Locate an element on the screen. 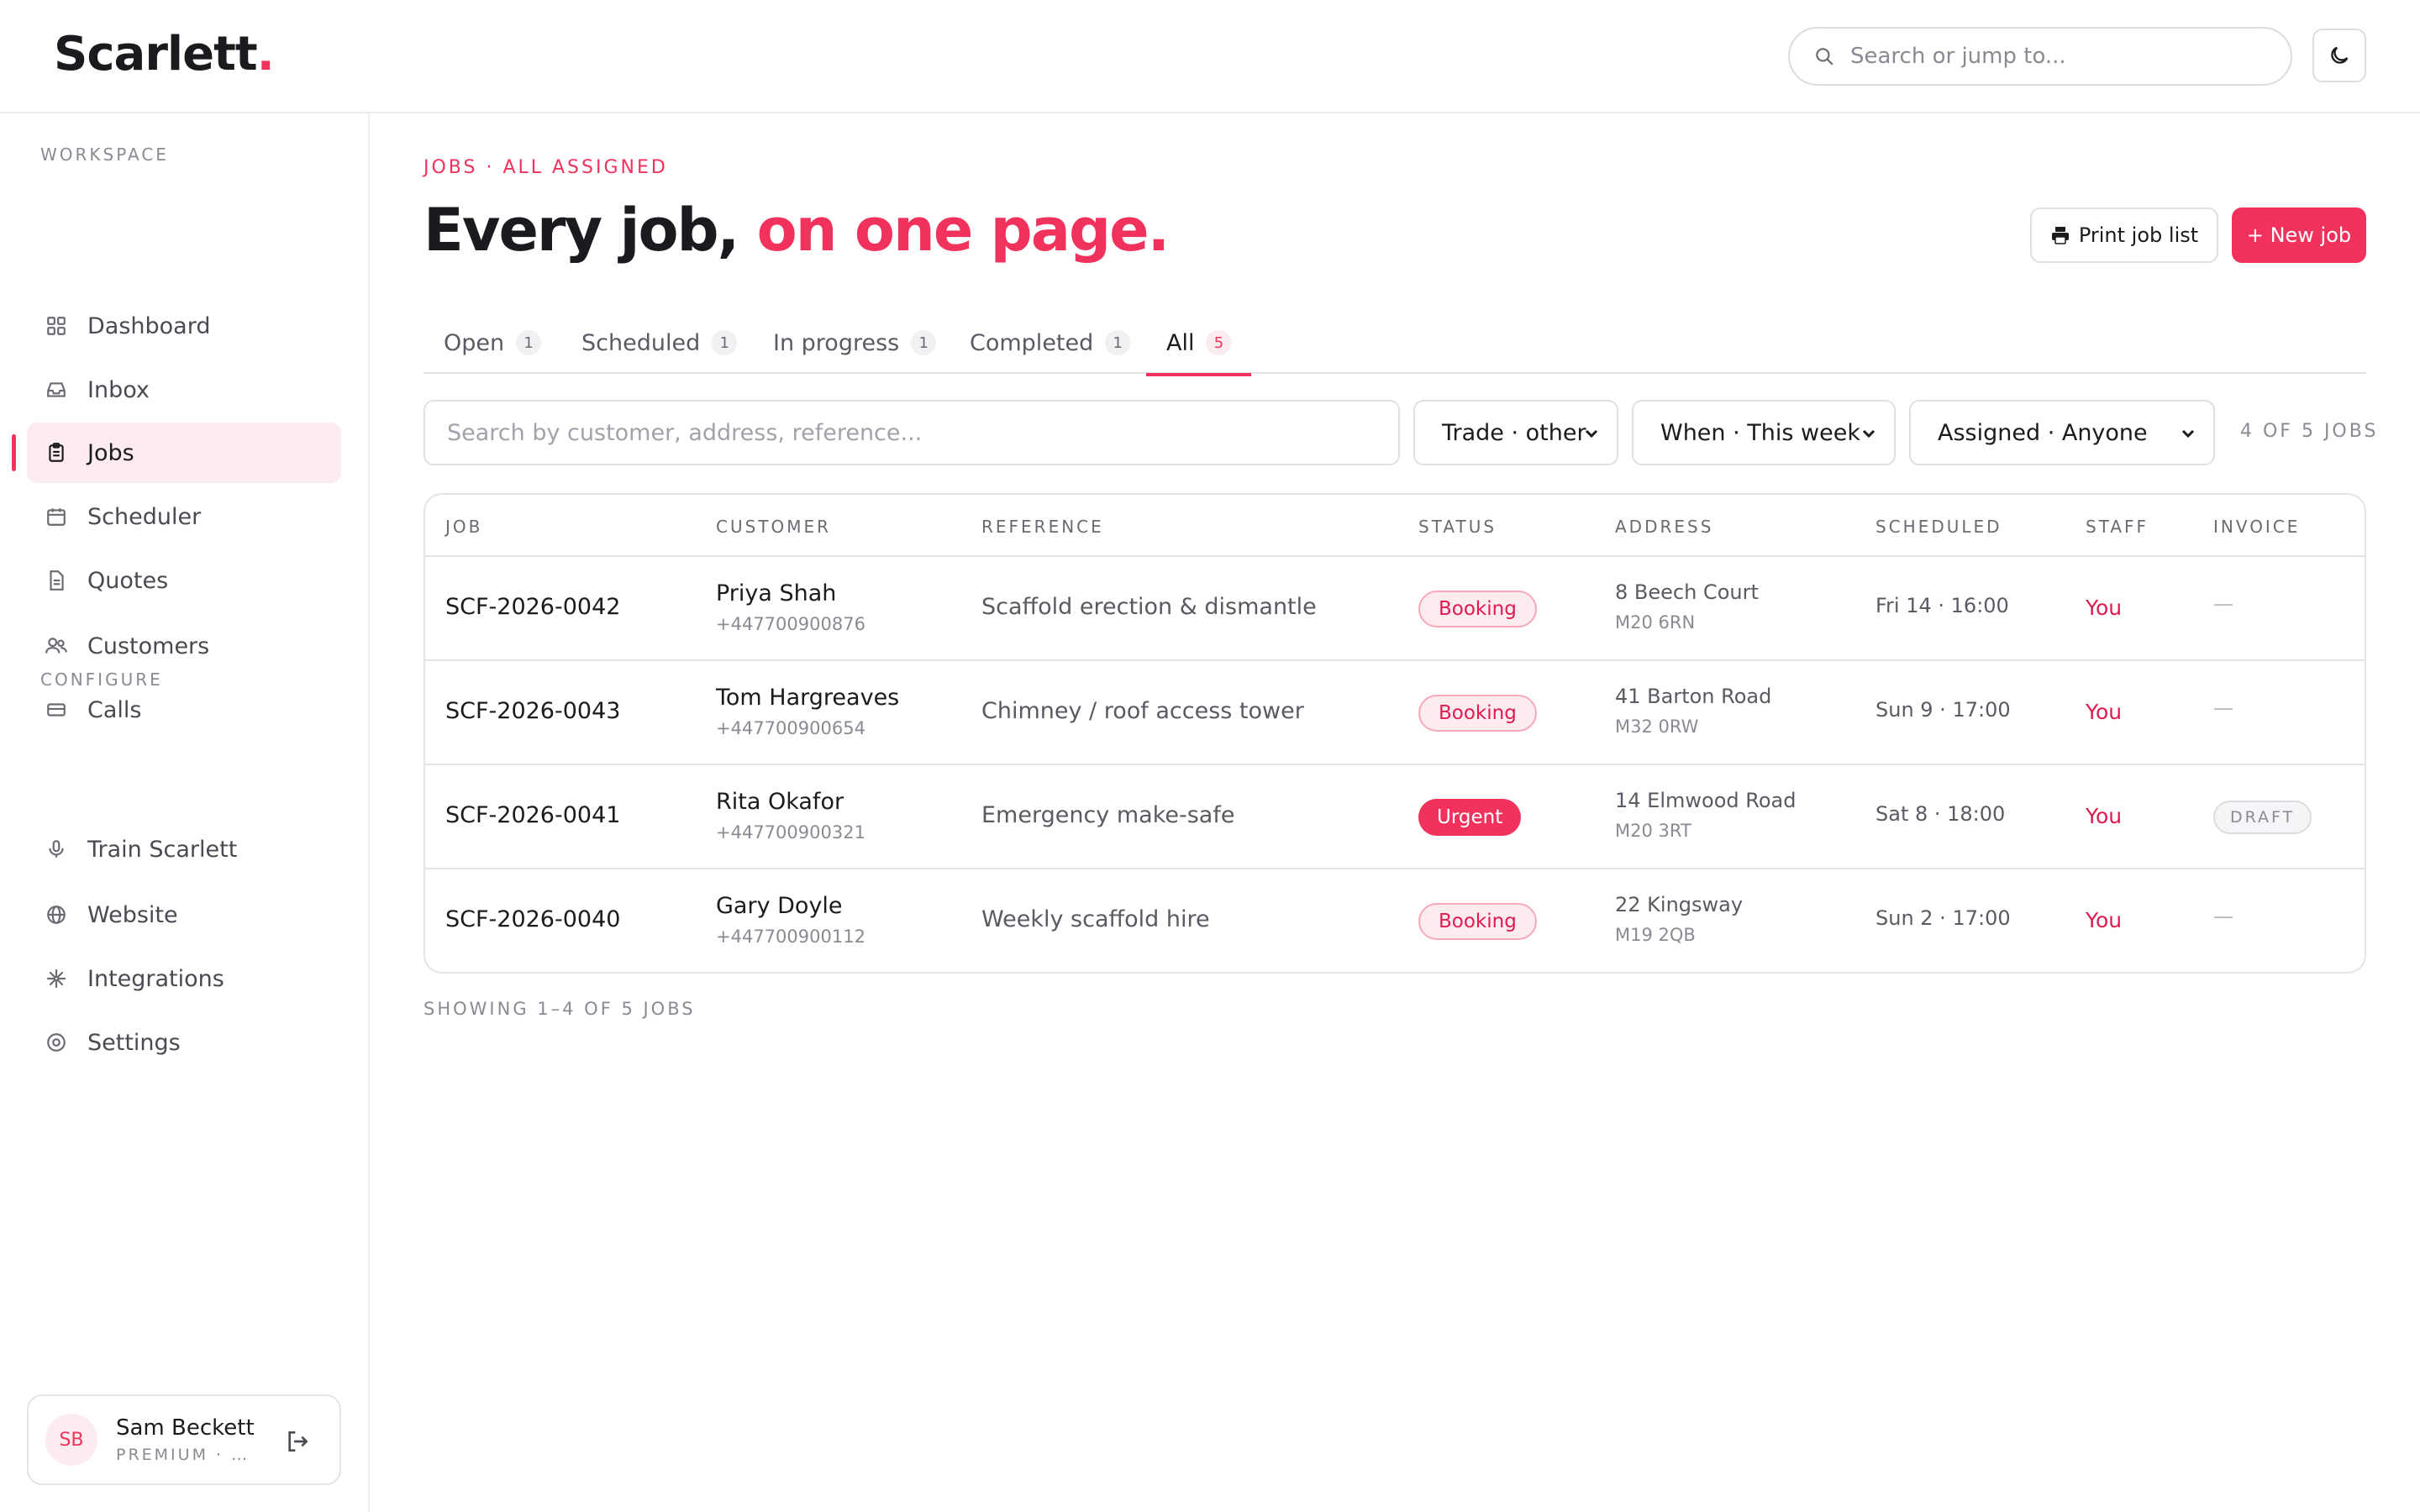  when-filter-select: When · This week is located at coordinates (1764, 432).